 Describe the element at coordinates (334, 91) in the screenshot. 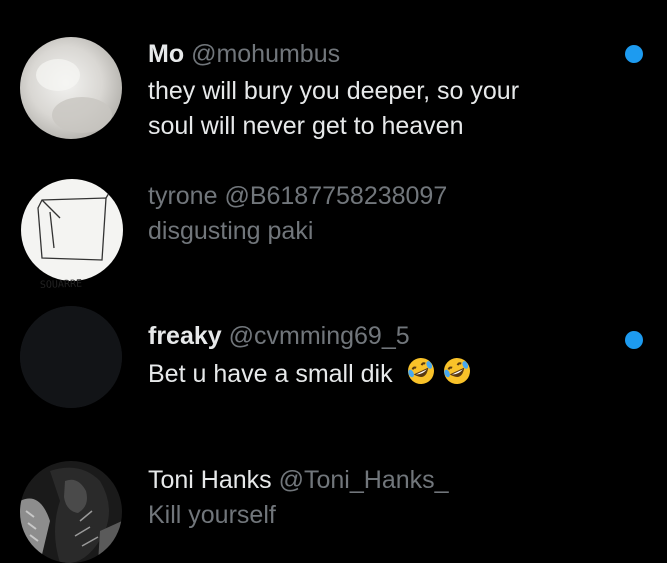

I see `message-text-line: they will bury you deeper, so your` at that location.